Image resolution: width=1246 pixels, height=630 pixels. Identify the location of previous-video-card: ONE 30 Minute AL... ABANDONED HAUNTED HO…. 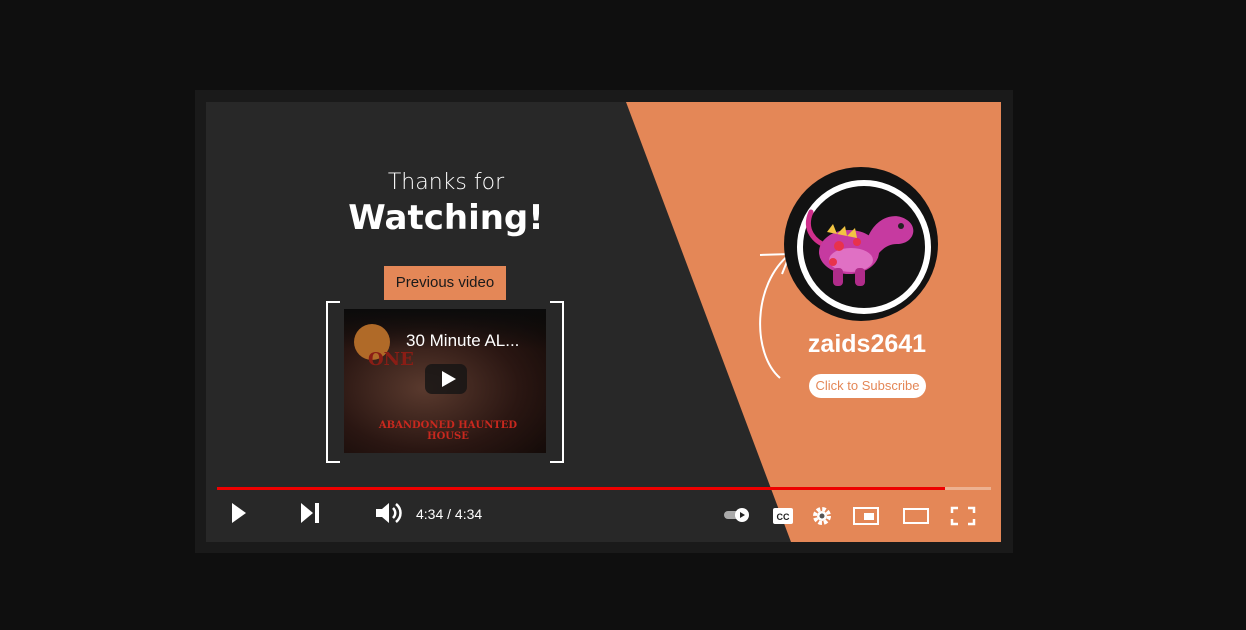
(445, 381).